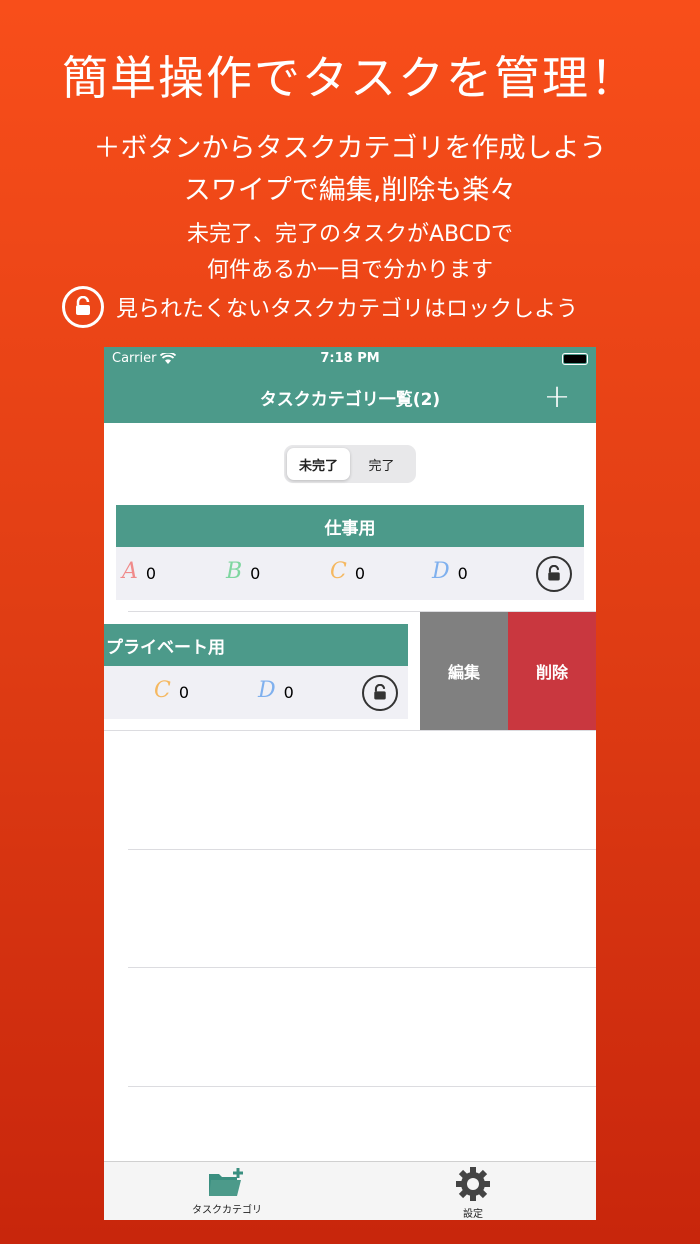 The image size is (700, 1244). What do you see at coordinates (256, 645) in the screenshot?
I see `category-name: プライベート用` at bounding box center [256, 645].